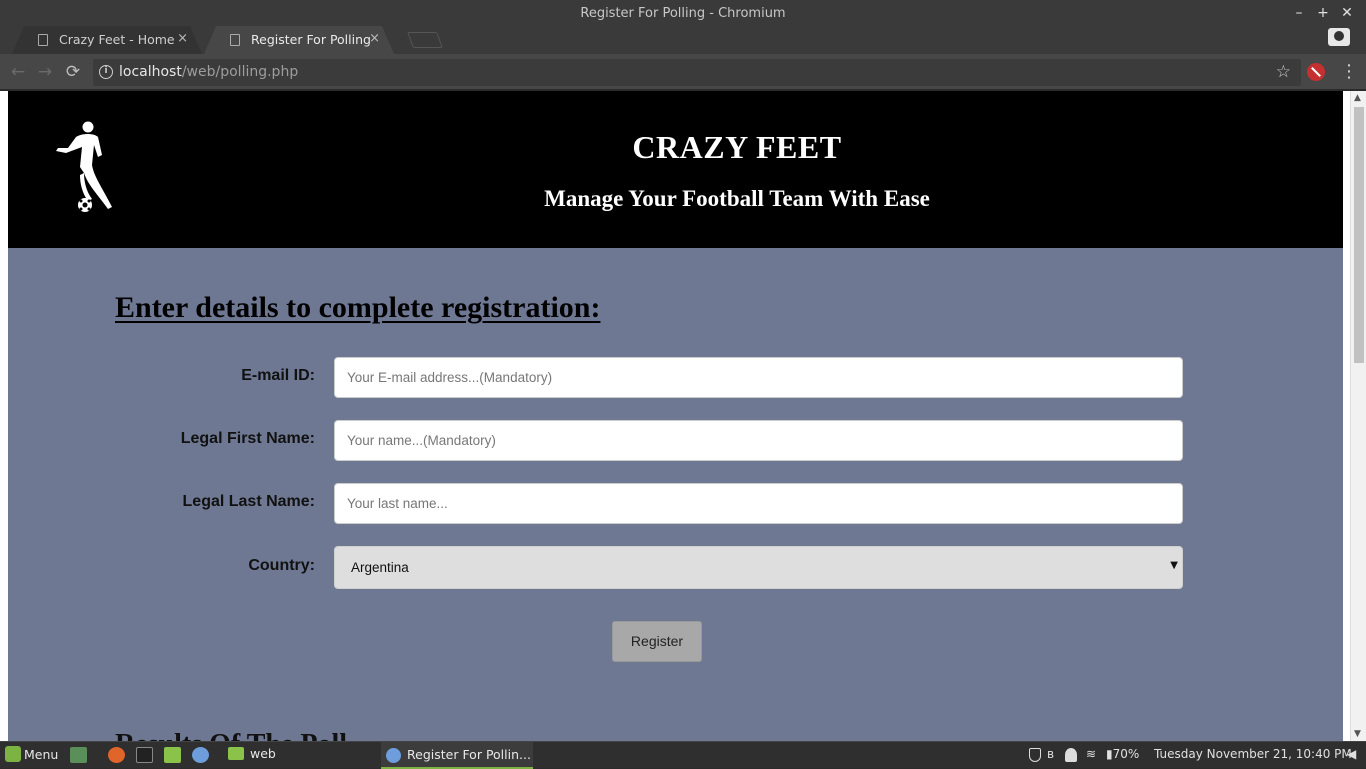 This screenshot has height=769, width=1366. What do you see at coordinates (1126, 754) in the screenshot?
I see `battery-percent: 70%` at bounding box center [1126, 754].